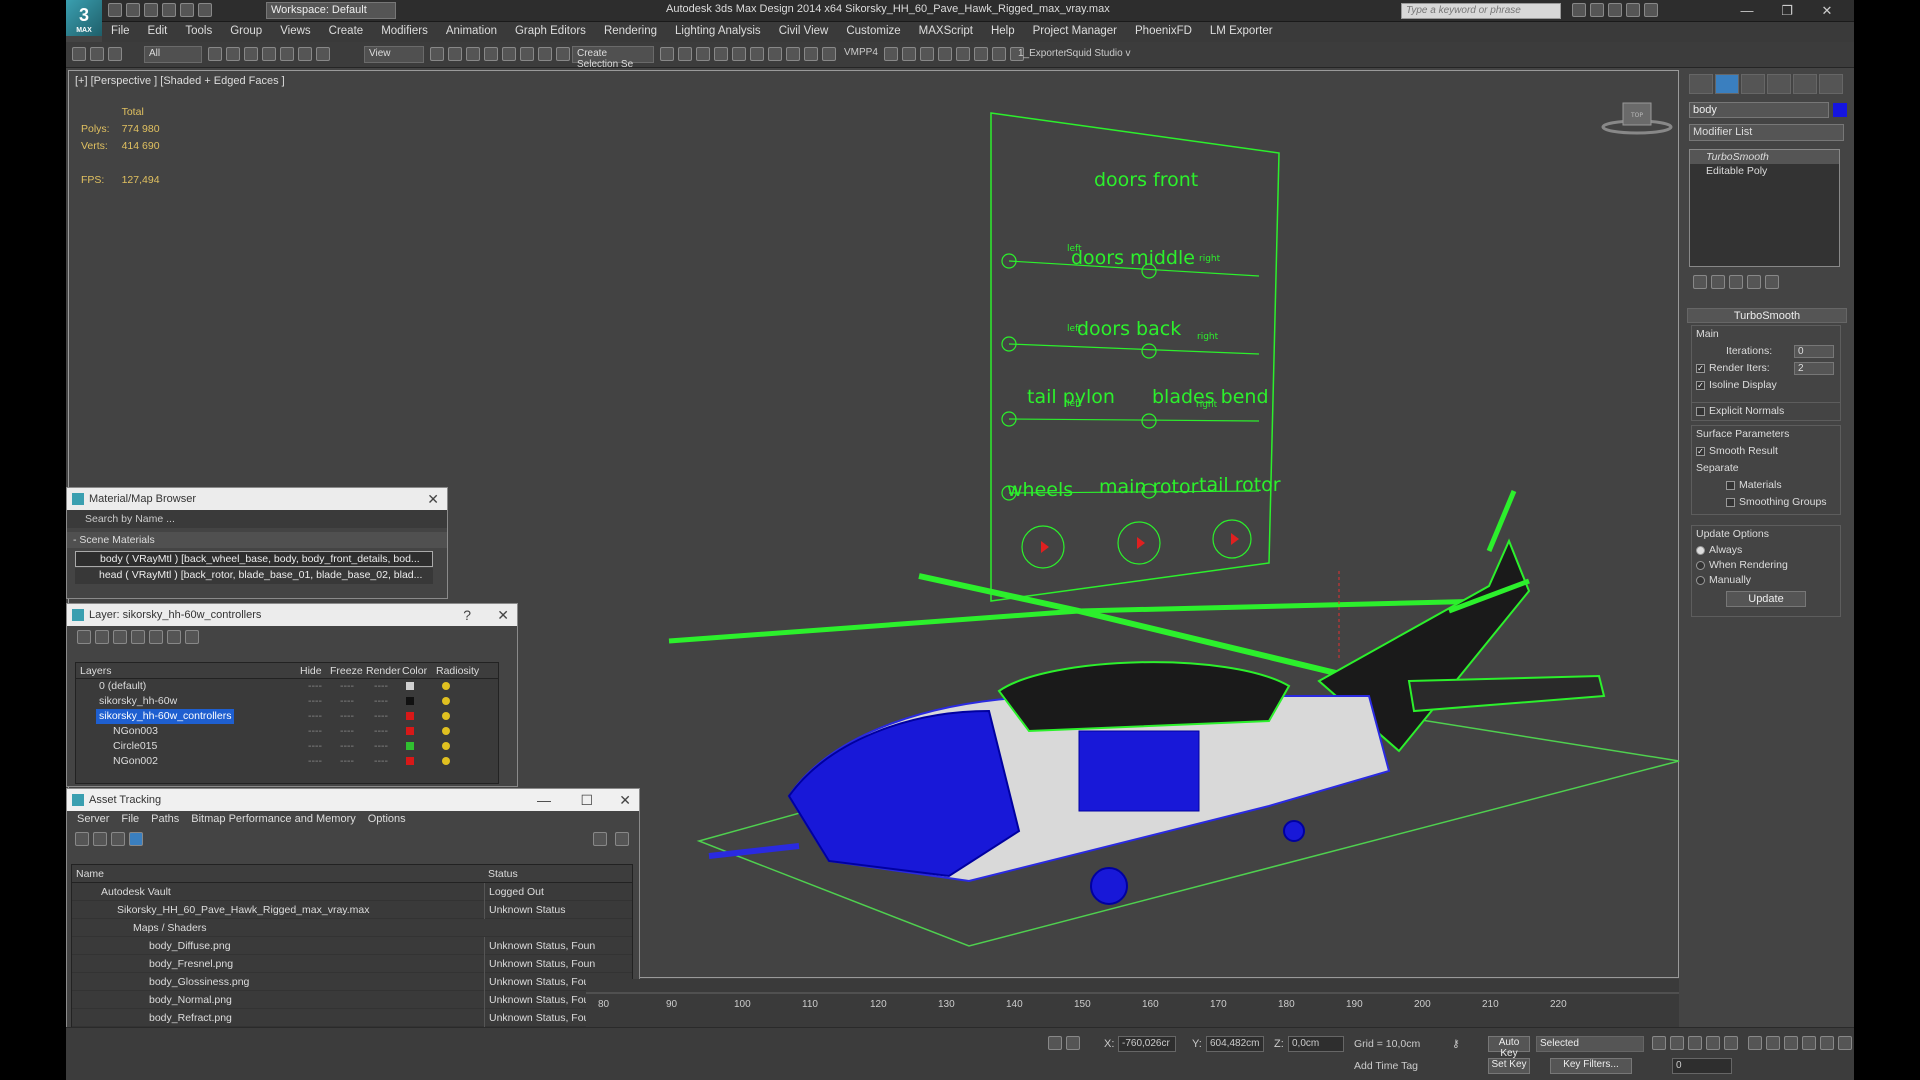  What do you see at coordinates (721, 54) in the screenshot?
I see `graphite-icon` at bounding box center [721, 54].